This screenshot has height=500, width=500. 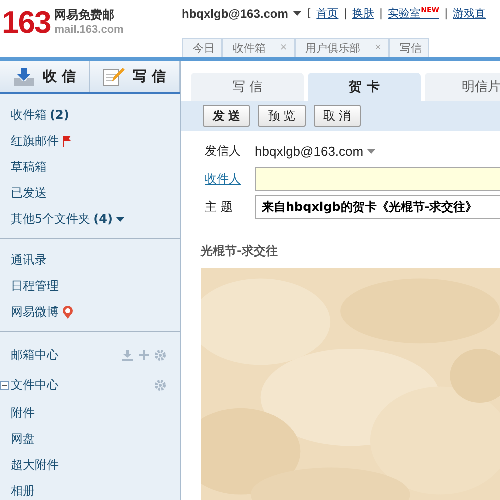 I want to click on top-link: 游戏直, so click(x=469, y=13).